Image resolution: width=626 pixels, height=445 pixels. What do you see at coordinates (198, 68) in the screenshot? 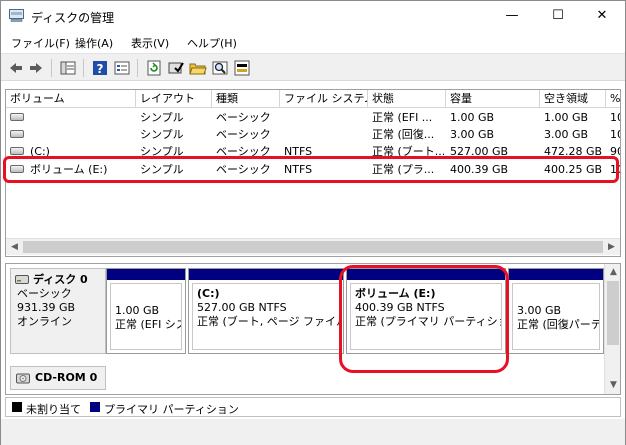
I see `open-folder-icon` at bounding box center [198, 68].